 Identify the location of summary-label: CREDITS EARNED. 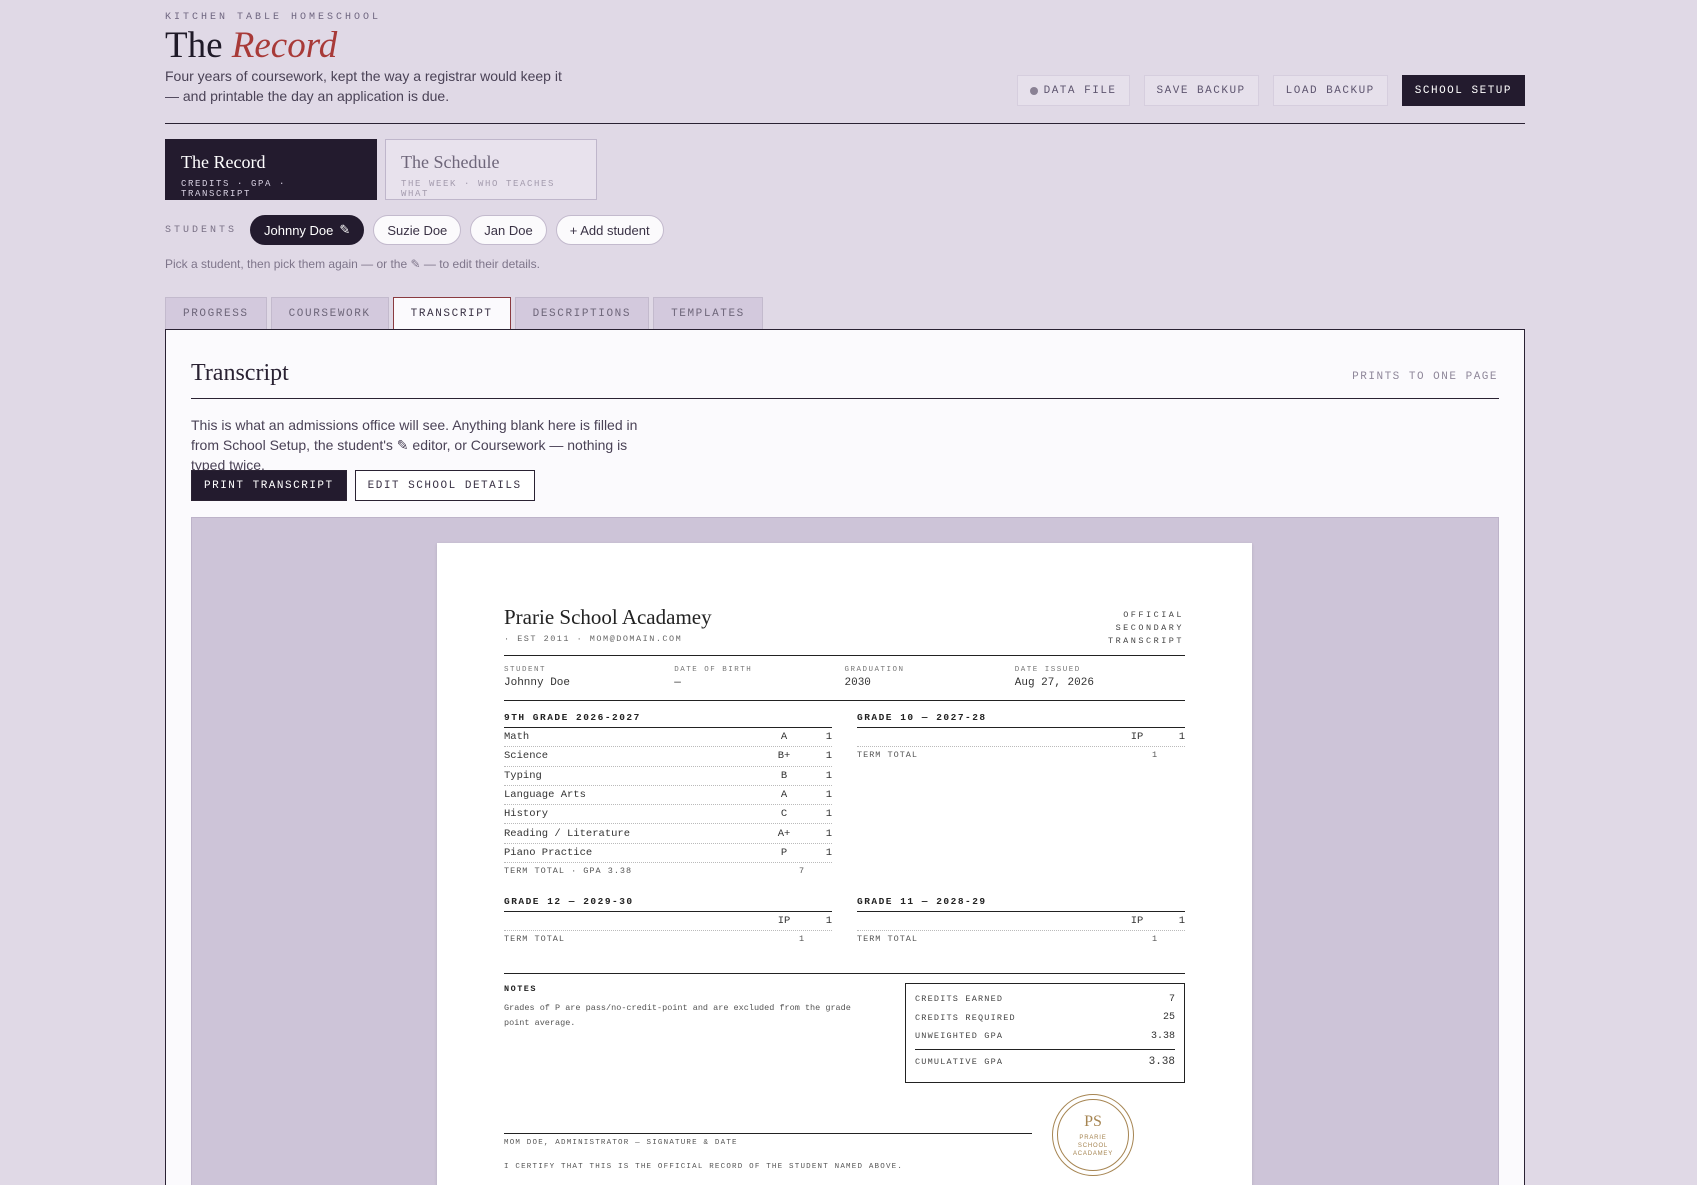
(959, 999).